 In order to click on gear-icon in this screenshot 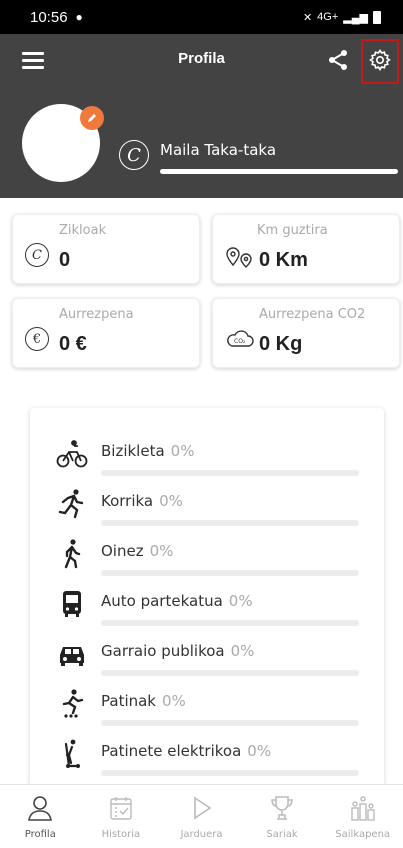, I will do `click(380, 62)`.